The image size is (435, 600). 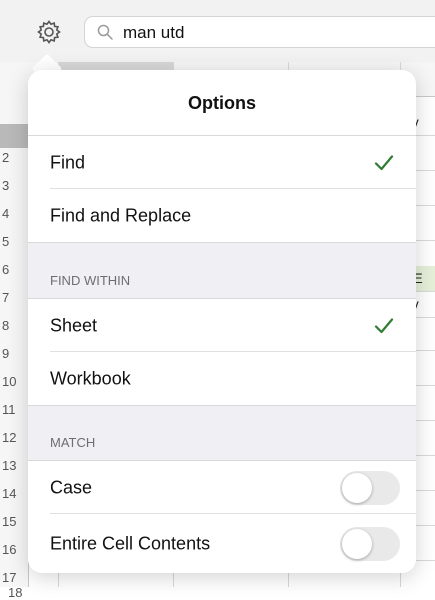 I want to click on entire-cell-contents-toggle, so click(x=370, y=543).